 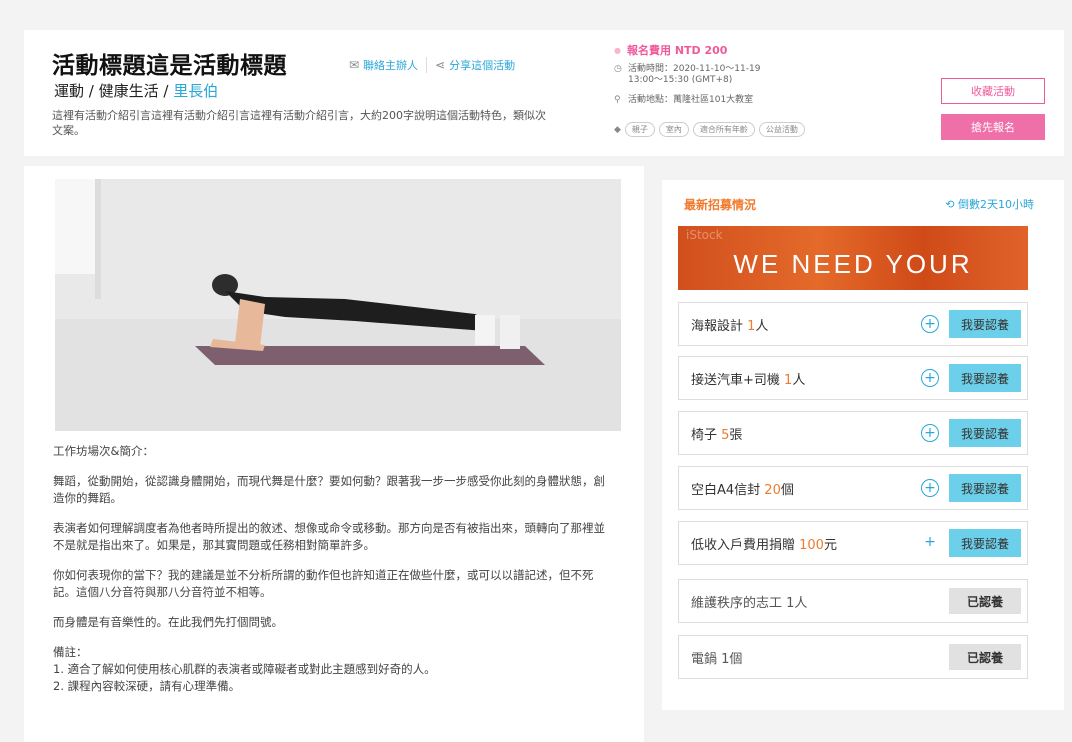 I want to click on need-item: 低收入戶費用捐贈 100元 + 我要認養, so click(x=853, y=543).